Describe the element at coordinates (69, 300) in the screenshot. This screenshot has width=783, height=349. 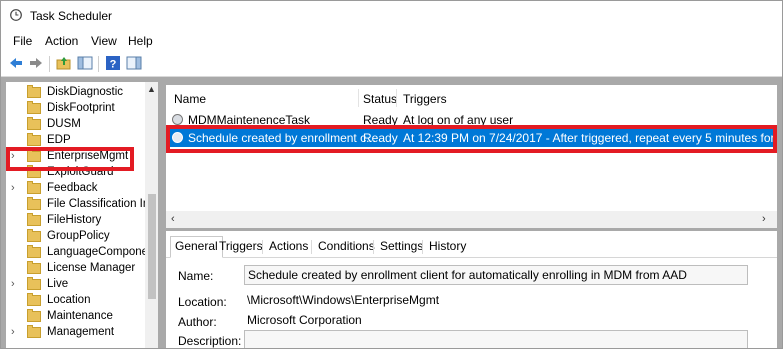
I see `tree-item-label: Location` at that location.